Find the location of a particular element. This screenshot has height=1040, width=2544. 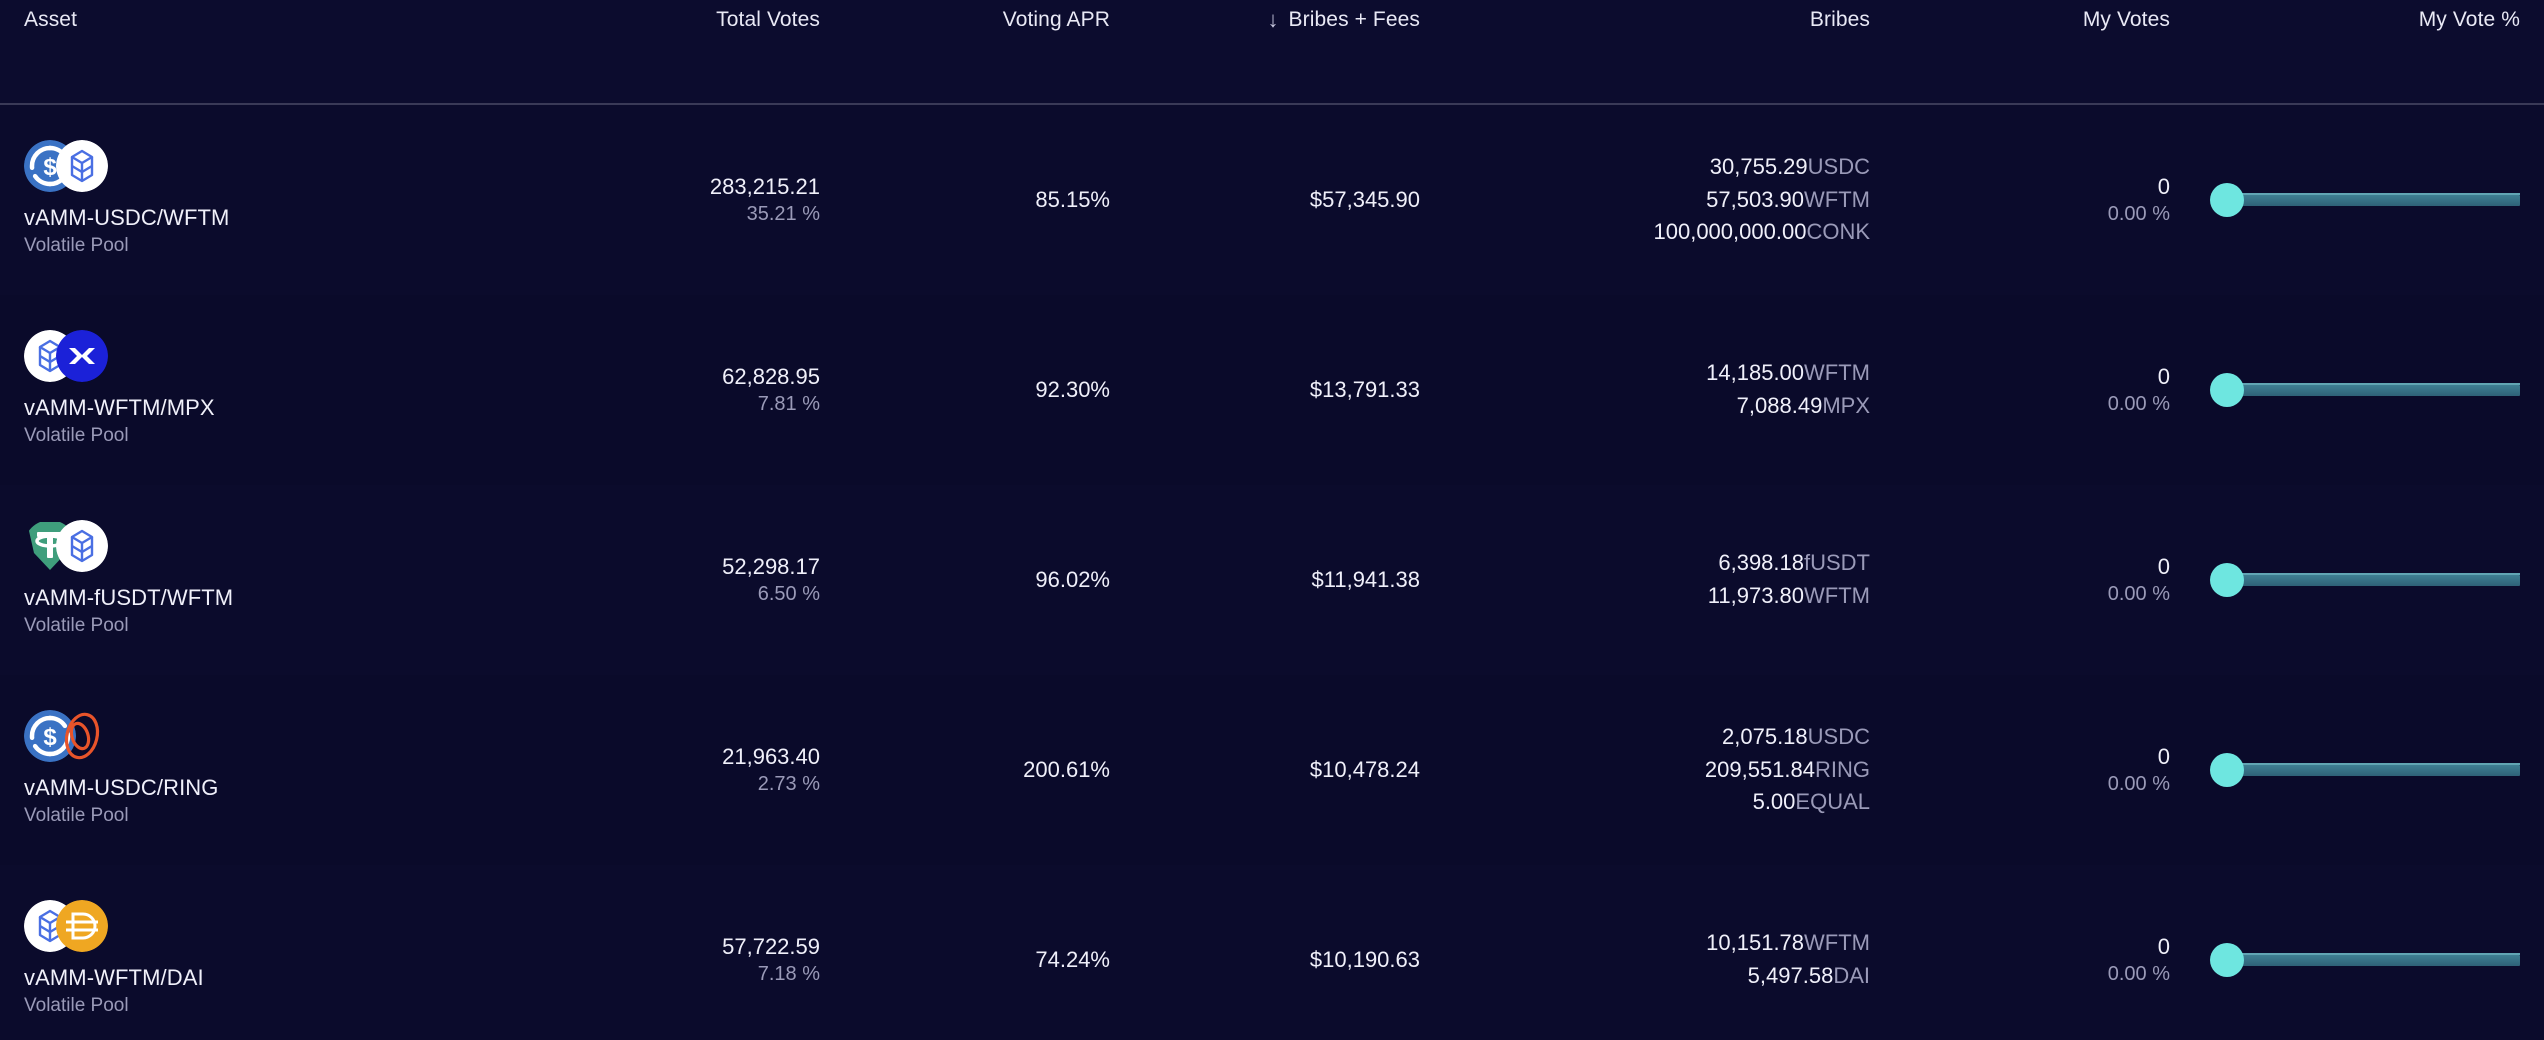

total-votes-percent: 6.50 % is located at coordinates (788, 594).